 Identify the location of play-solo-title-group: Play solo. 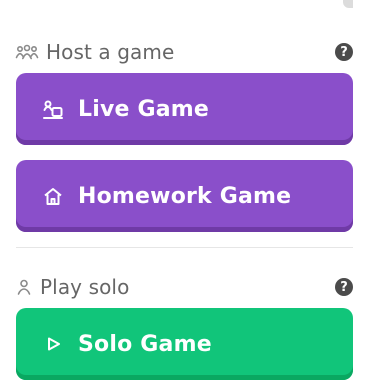
(71, 287).